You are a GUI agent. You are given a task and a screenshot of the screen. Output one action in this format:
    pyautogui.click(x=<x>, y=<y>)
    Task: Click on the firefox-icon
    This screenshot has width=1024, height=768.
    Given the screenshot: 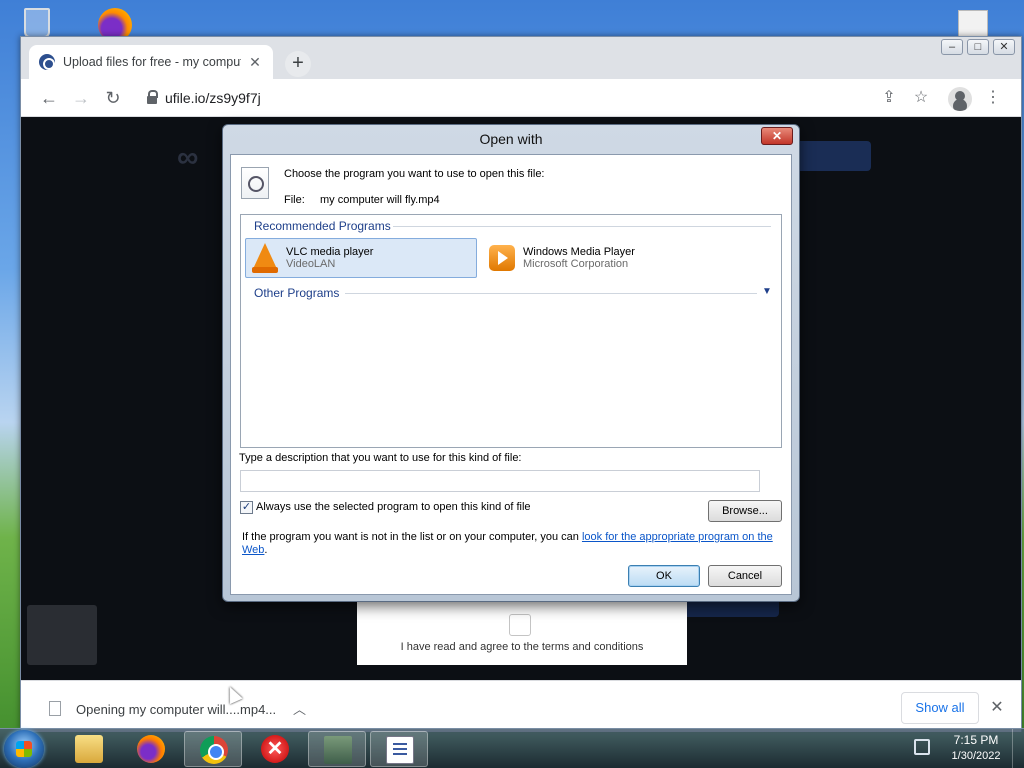 What is the action you would take?
    pyautogui.click(x=151, y=749)
    